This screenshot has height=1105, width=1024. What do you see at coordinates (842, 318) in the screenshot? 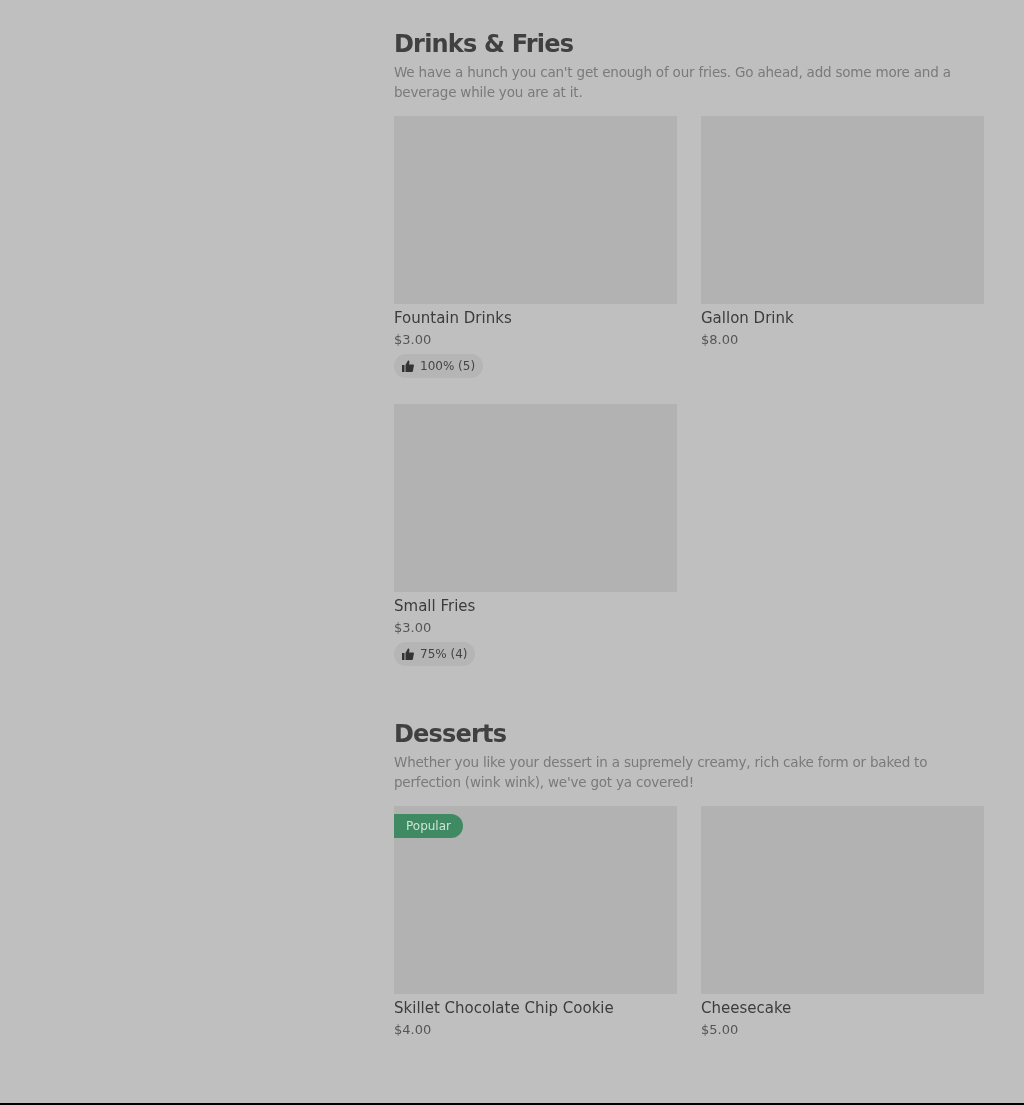
I see `item-name: Gallon Drink` at bounding box center [842, 318].